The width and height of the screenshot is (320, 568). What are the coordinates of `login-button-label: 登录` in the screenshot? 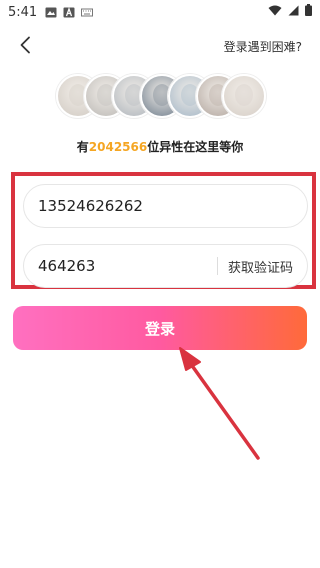 It's located at (159, 328).